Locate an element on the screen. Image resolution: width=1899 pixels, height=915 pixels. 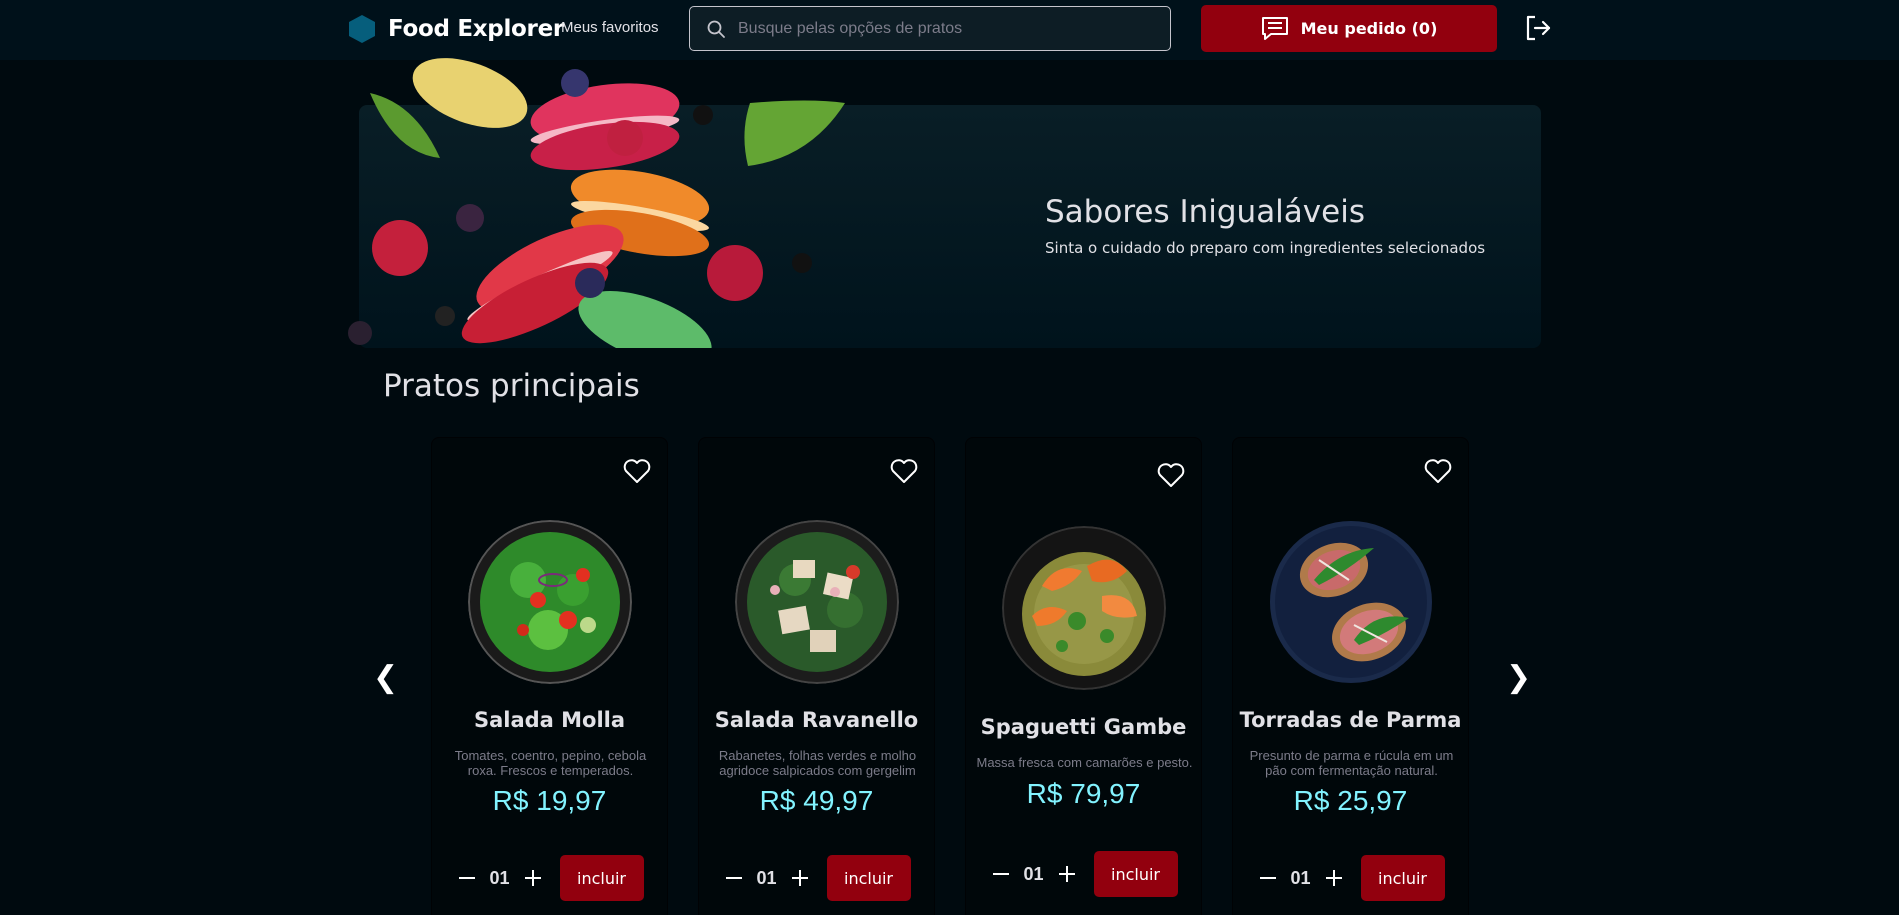
dish-price: R$ 79,97 is located at coordinates (1083, 793).